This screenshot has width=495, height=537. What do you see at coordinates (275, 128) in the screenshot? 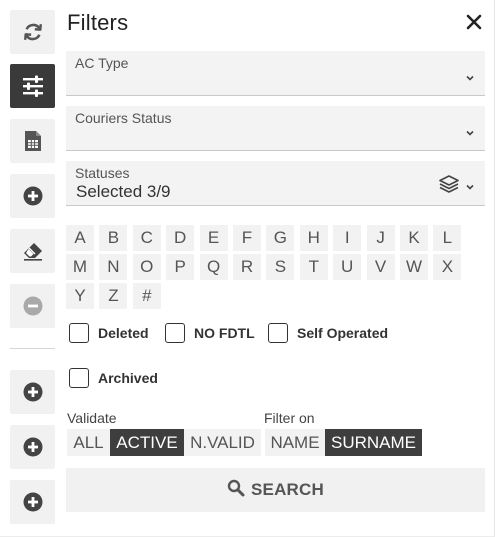
I see `couriers-status-select: Couriers Status` at bounding box center [275, 128].